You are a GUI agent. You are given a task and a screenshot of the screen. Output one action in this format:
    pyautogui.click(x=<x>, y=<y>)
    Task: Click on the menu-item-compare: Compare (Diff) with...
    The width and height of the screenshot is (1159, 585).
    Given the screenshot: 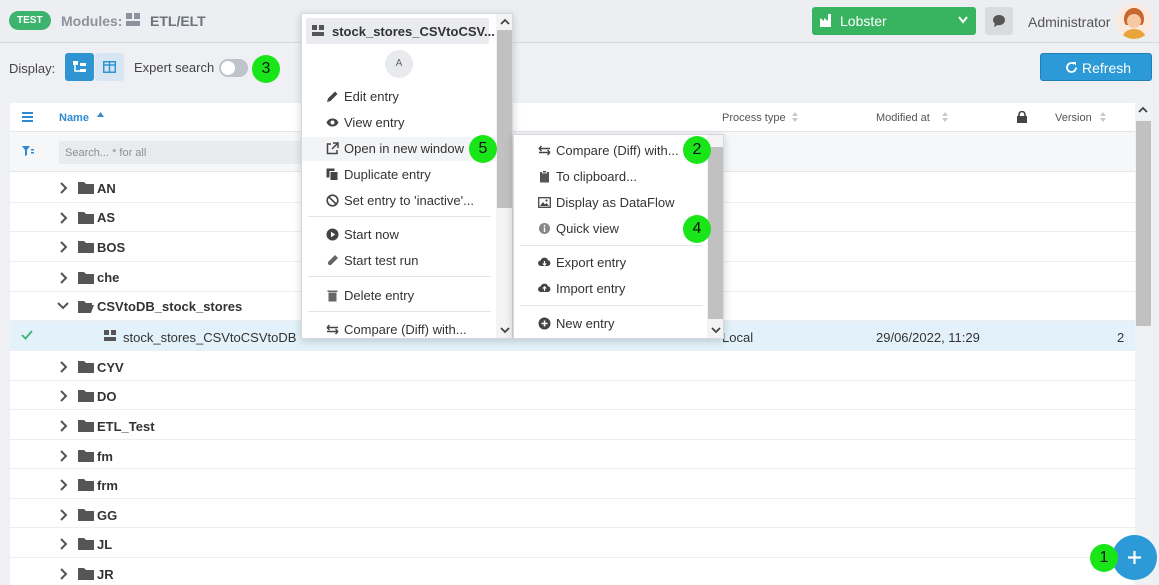 What is the action you would take?
    pyautogui.click(x=399, y=328)
    